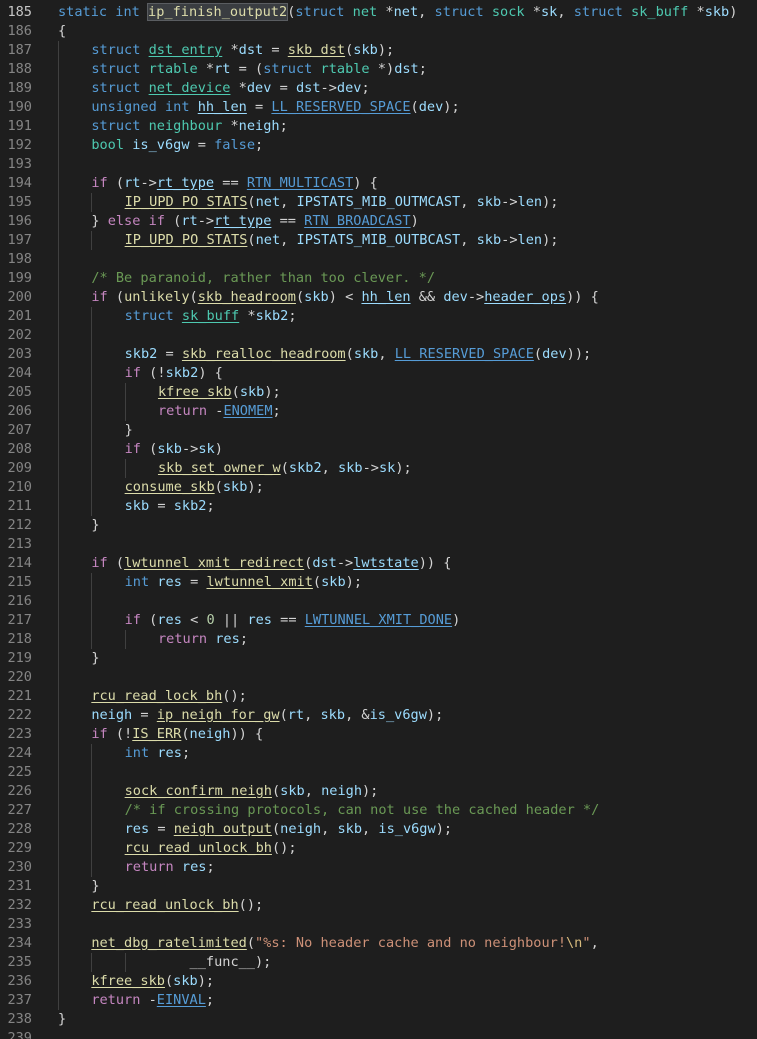 The image size is (757, 1039). I want to click on code-line: 220, so click(378, 677).